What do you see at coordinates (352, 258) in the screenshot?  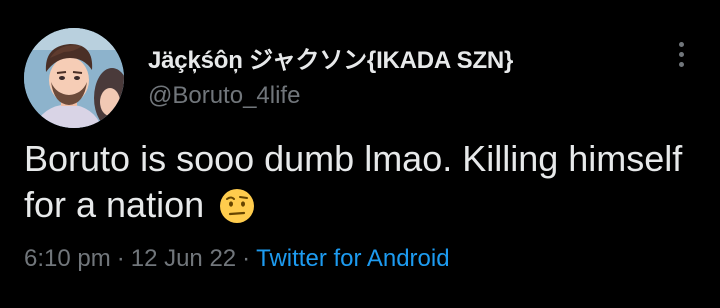 I see `tweet-source-link: Twitter for Android` at bounding box center [352, 258].